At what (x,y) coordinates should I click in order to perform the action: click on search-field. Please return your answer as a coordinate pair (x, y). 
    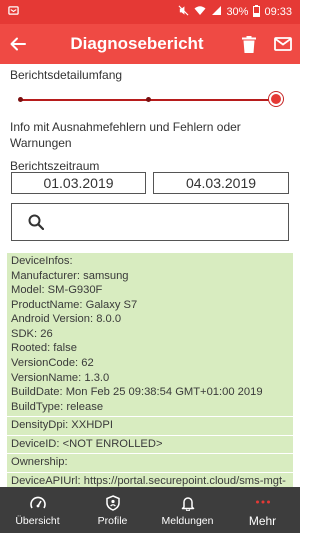
    Looking at the image, I should click on (150, 222).